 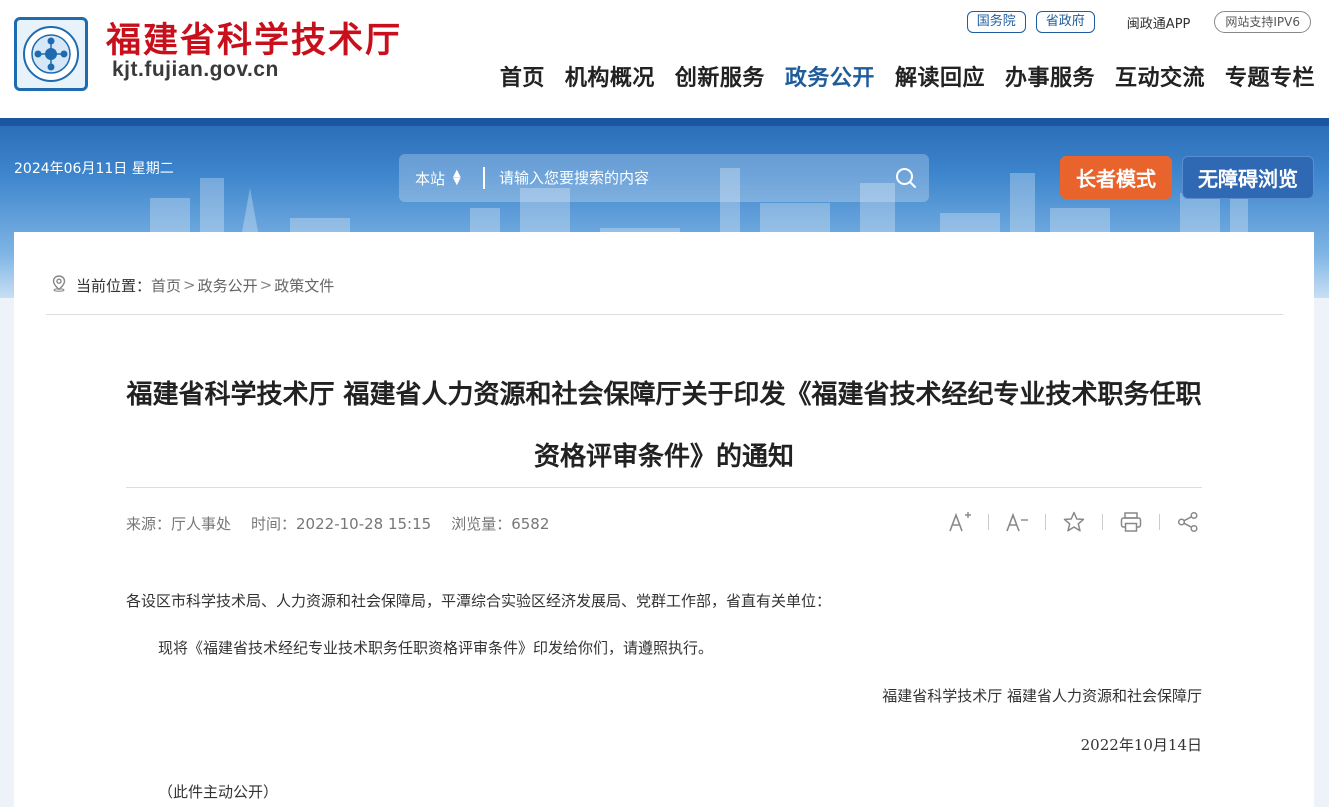 I want to click on article-disclosure-note: （此件主动公开）, so click(x=218, y=792).